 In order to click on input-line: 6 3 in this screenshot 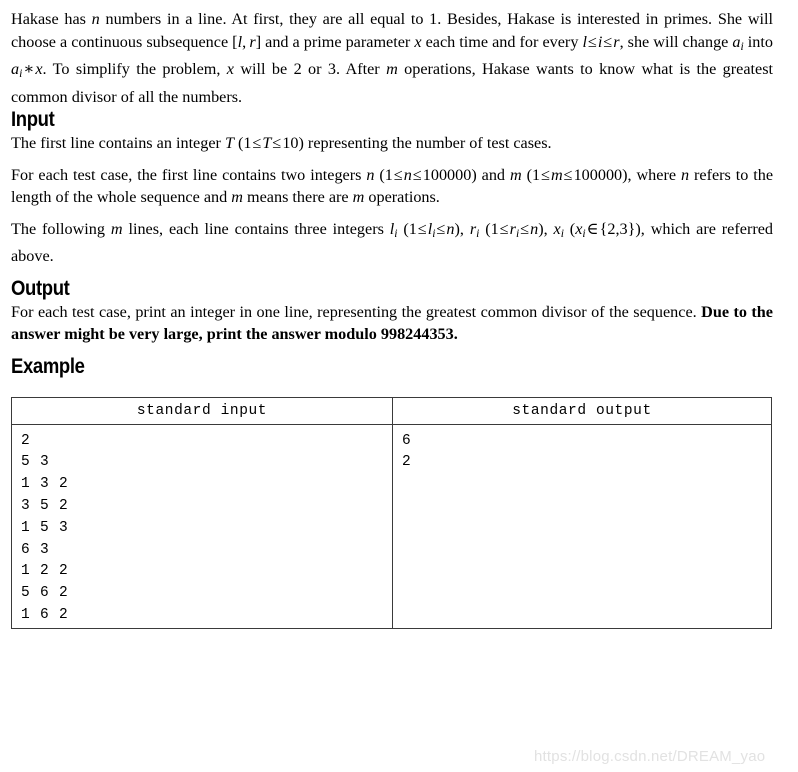, I will do `click(35, 549)`.